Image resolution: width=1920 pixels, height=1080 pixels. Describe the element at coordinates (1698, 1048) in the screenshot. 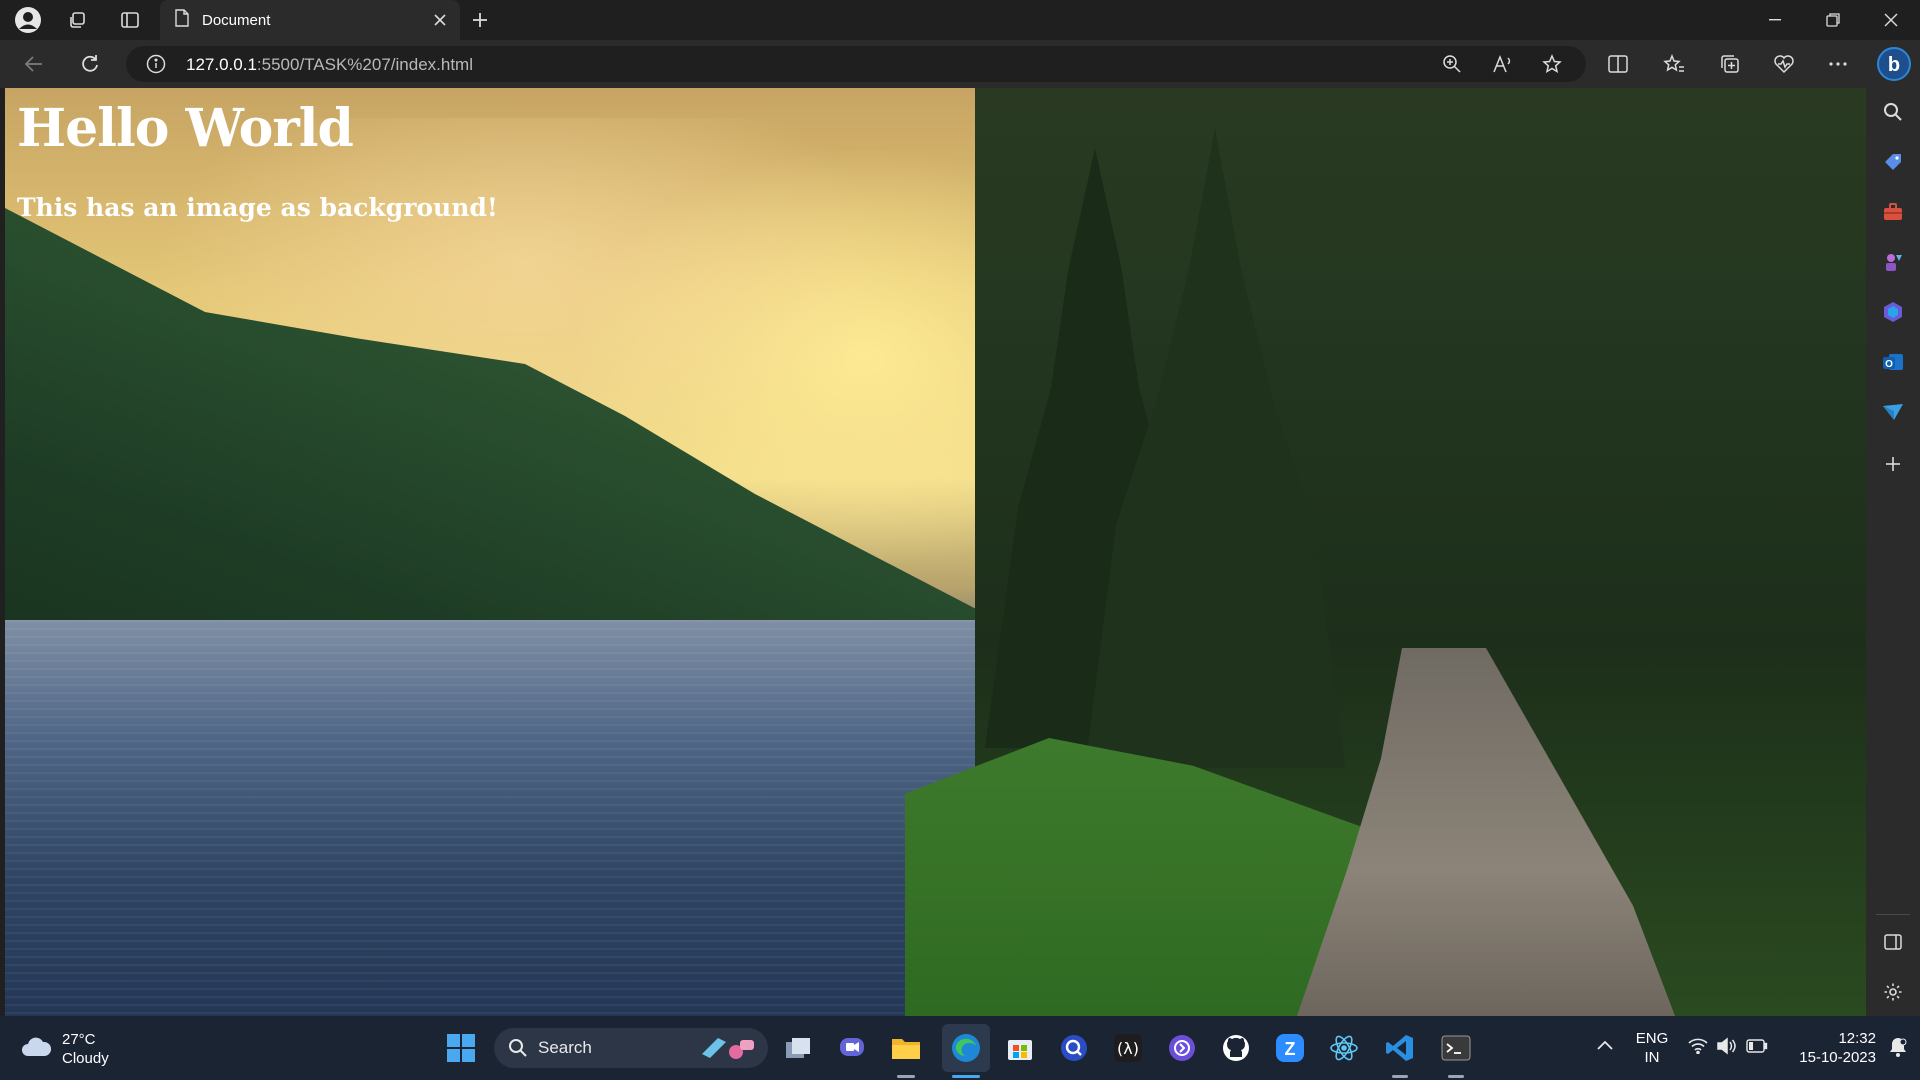

I see `wifi-icon` at that location.